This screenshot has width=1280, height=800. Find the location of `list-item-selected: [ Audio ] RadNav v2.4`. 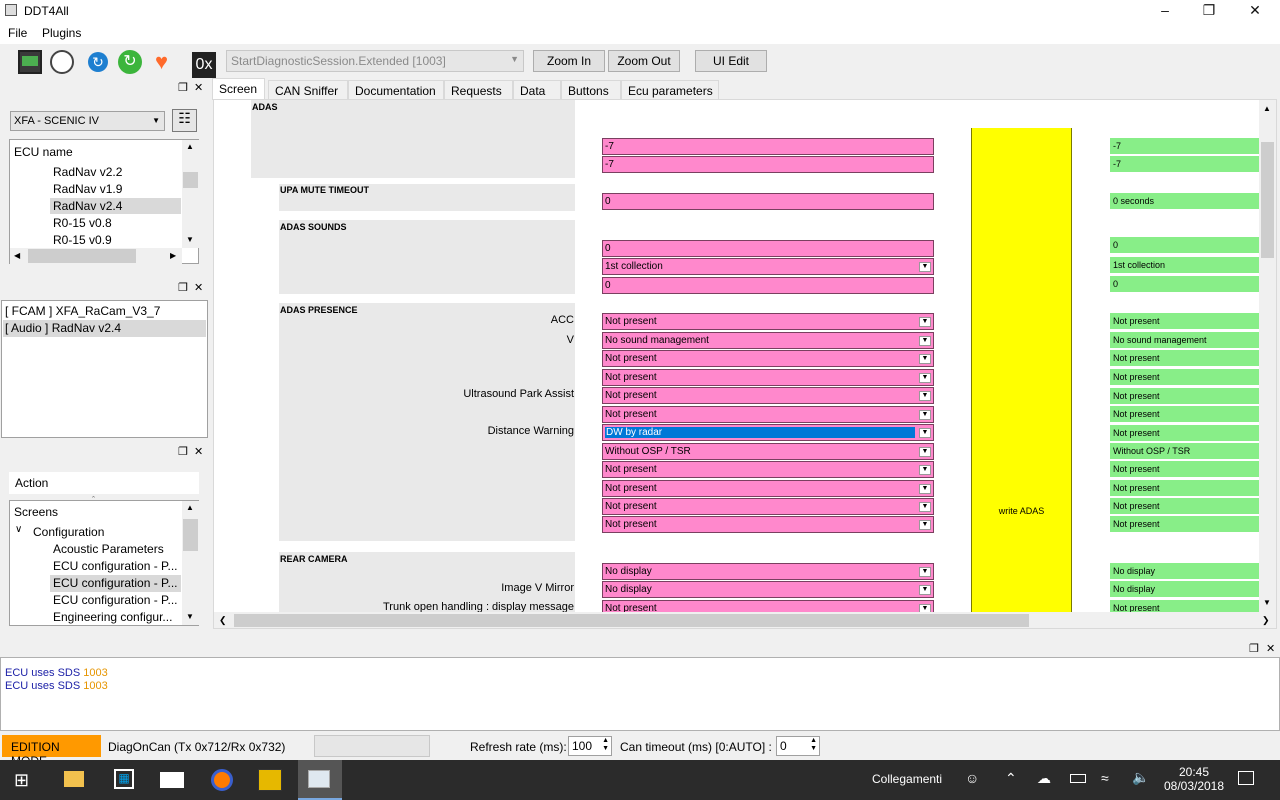

list-item-selected: [ Audio ] RadNav v2.4 is located at coordinates (104, 328).